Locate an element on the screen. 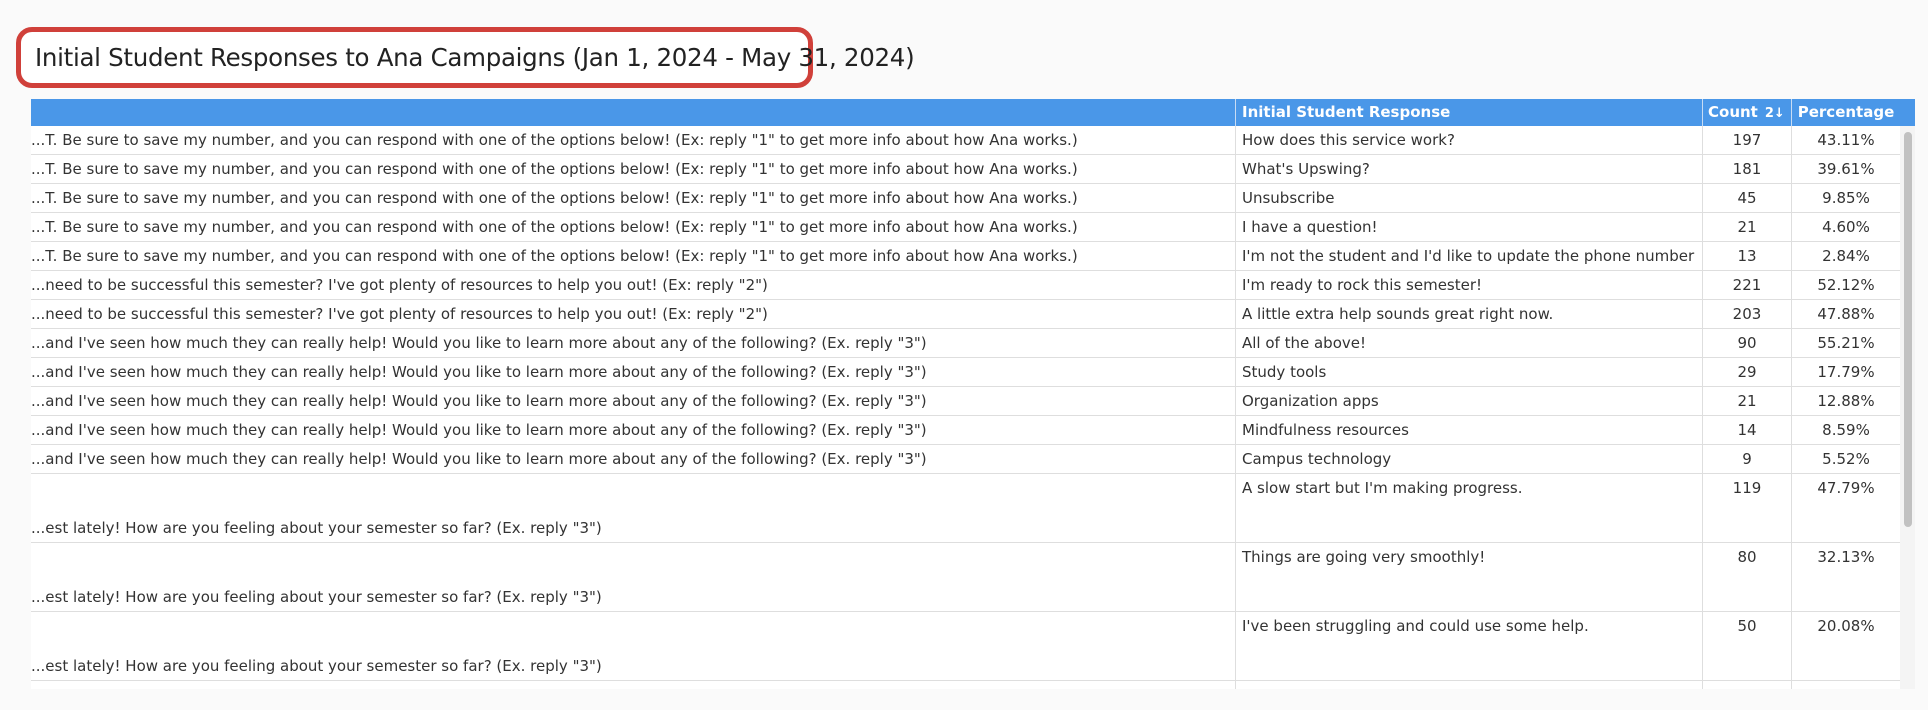 The height and width of the screenshot is (710, 1928). cell-student-response: What's Upswing? is located at coordinates (1306, 169).